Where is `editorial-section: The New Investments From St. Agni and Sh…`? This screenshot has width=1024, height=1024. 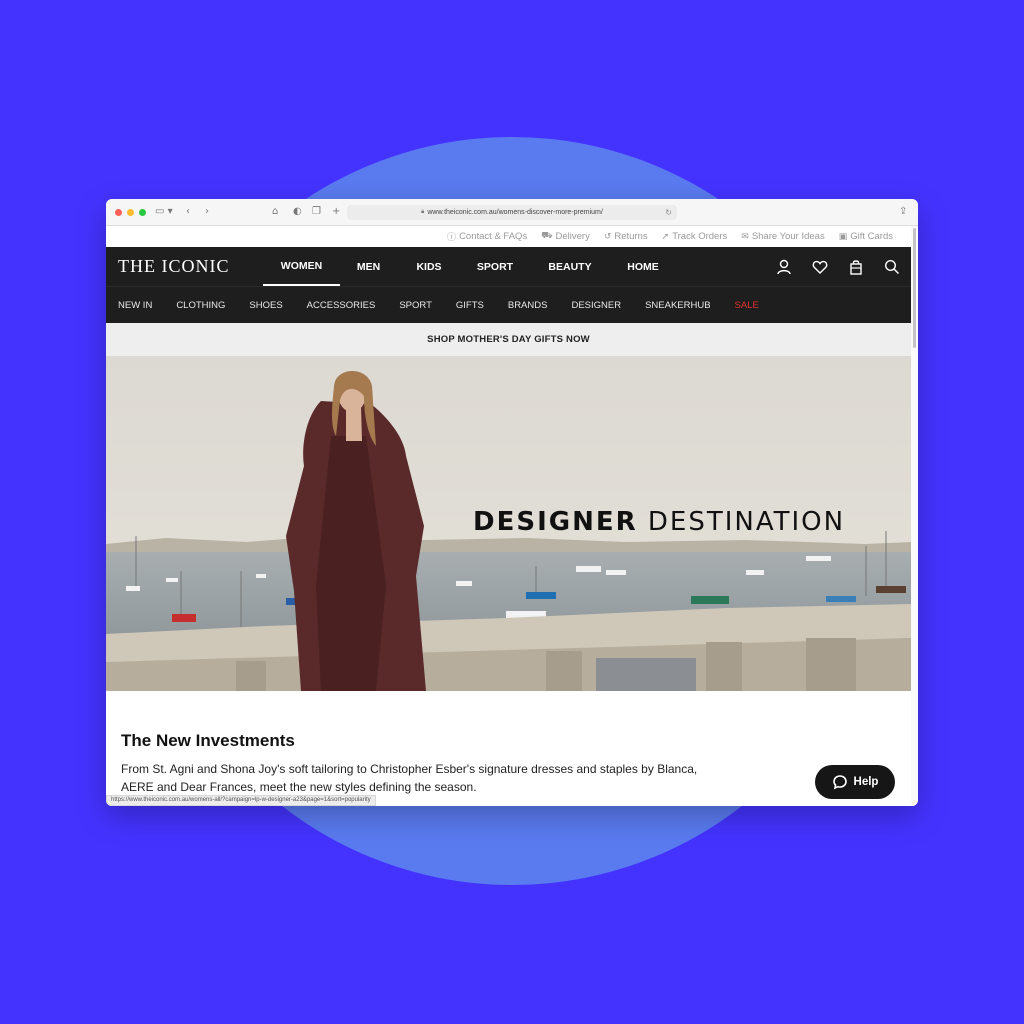 editorial-section: The New Investments From St. Agni and Sh… is located at coordinates (508, 743).